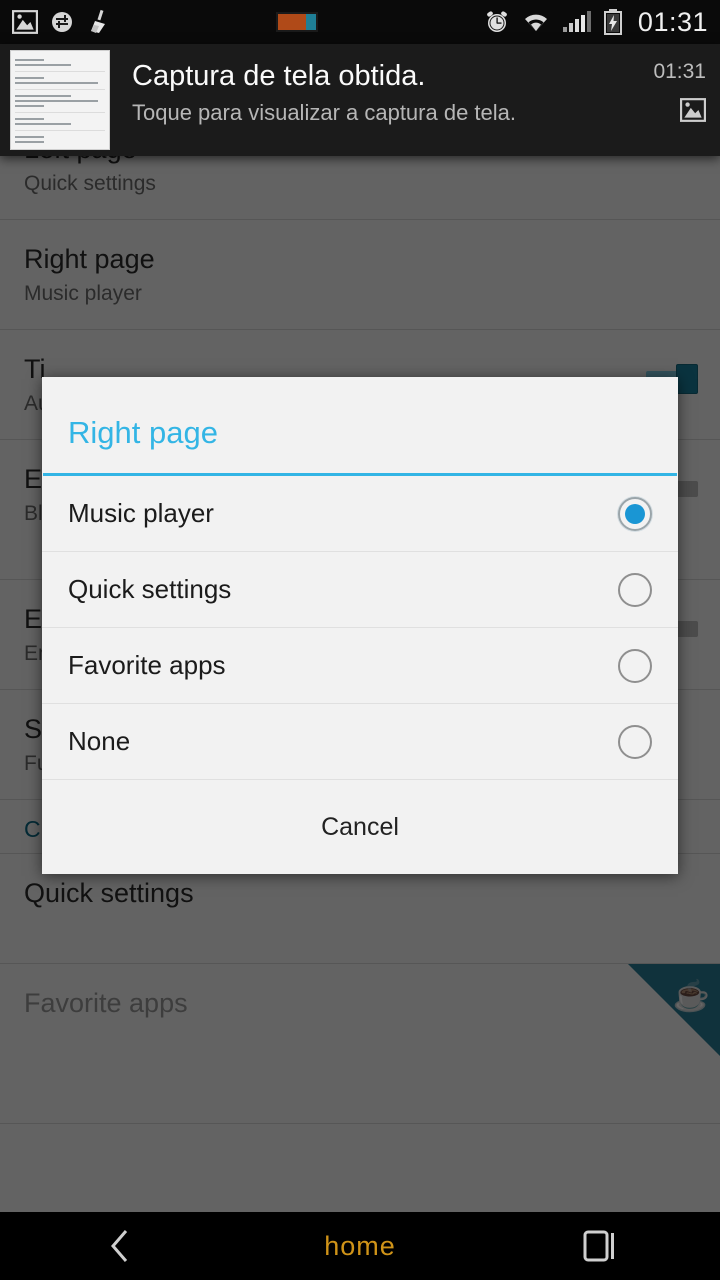  I want to click on notification-meta: 01:31, so click(677, 100).